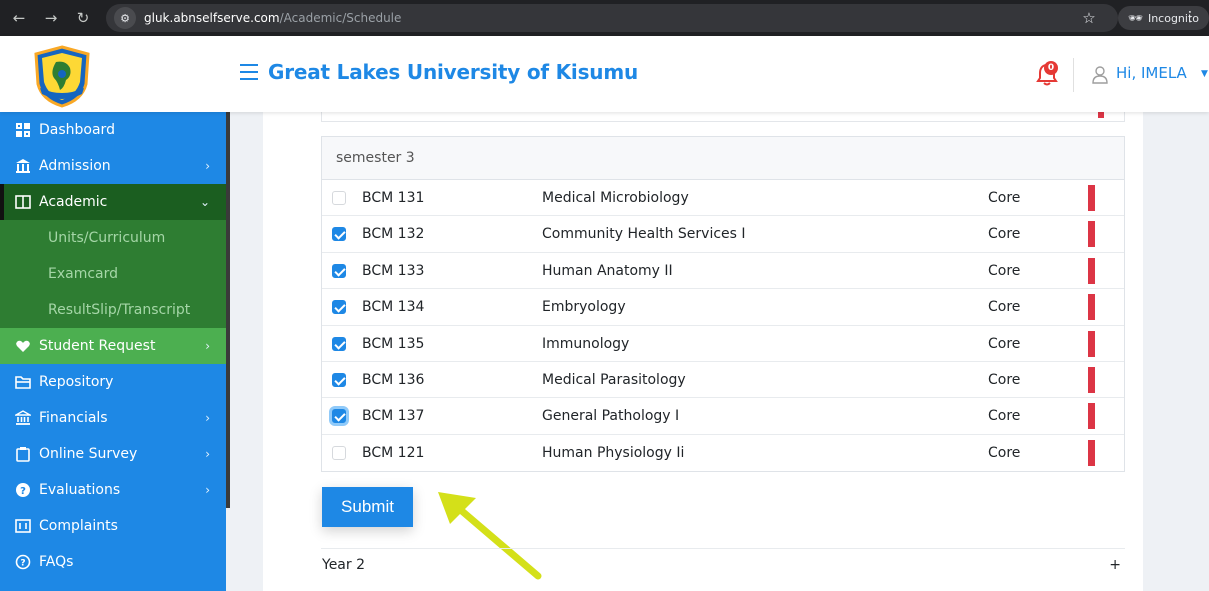 This screenshot has height=591, width=1209. Describe the element at coordinates (77, 130) in the screenshot. I see `sidebar-item-label: Dashboard` at that location.